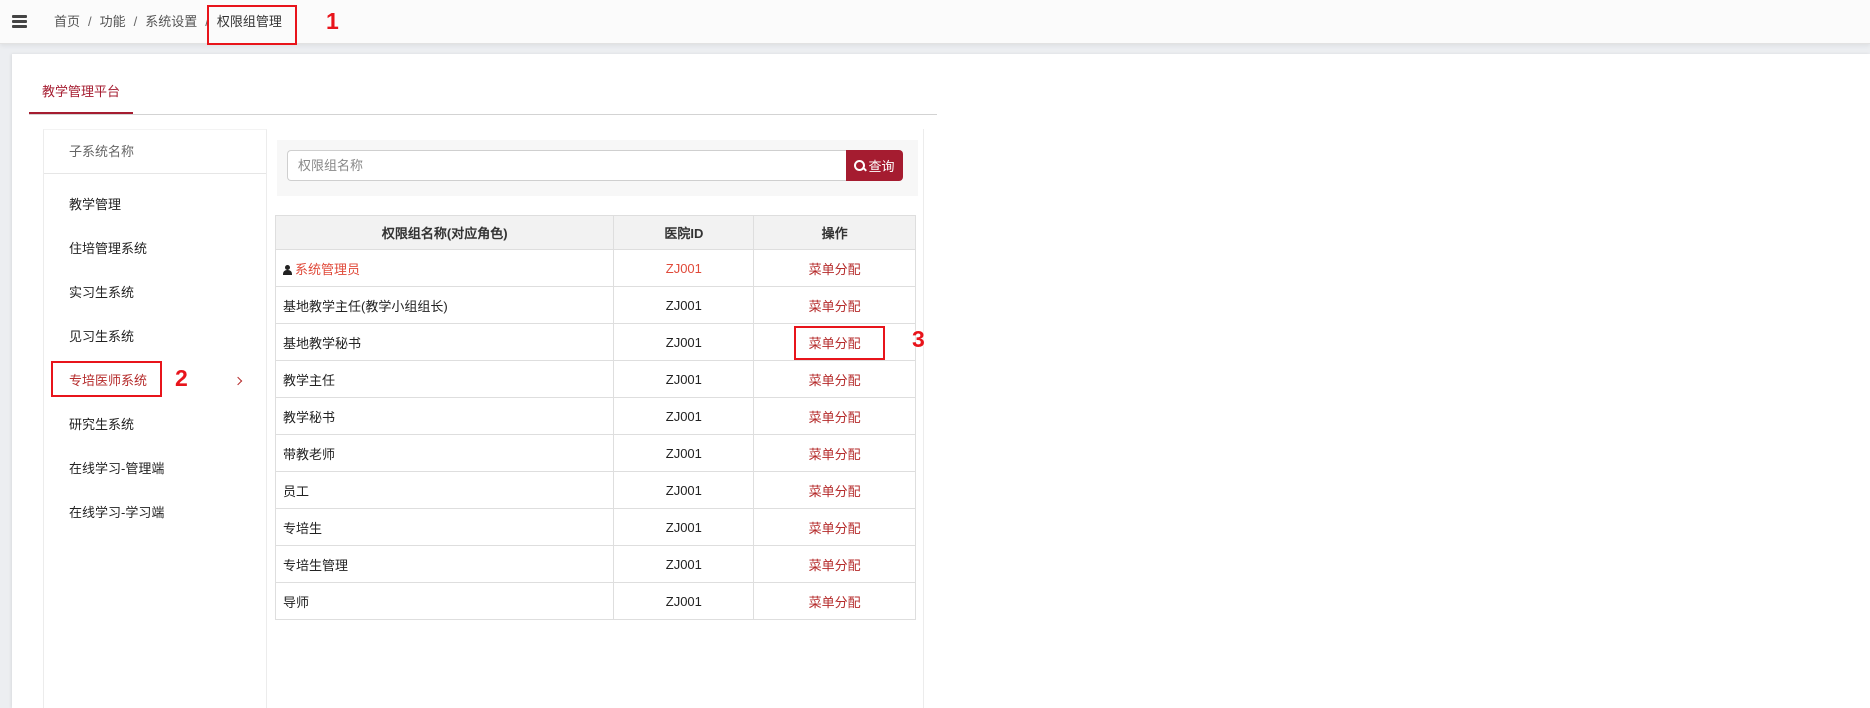 The image size is (1870, 708). I want to click on tab-teaching-platform: 教学管理平台, so click(81, 96).